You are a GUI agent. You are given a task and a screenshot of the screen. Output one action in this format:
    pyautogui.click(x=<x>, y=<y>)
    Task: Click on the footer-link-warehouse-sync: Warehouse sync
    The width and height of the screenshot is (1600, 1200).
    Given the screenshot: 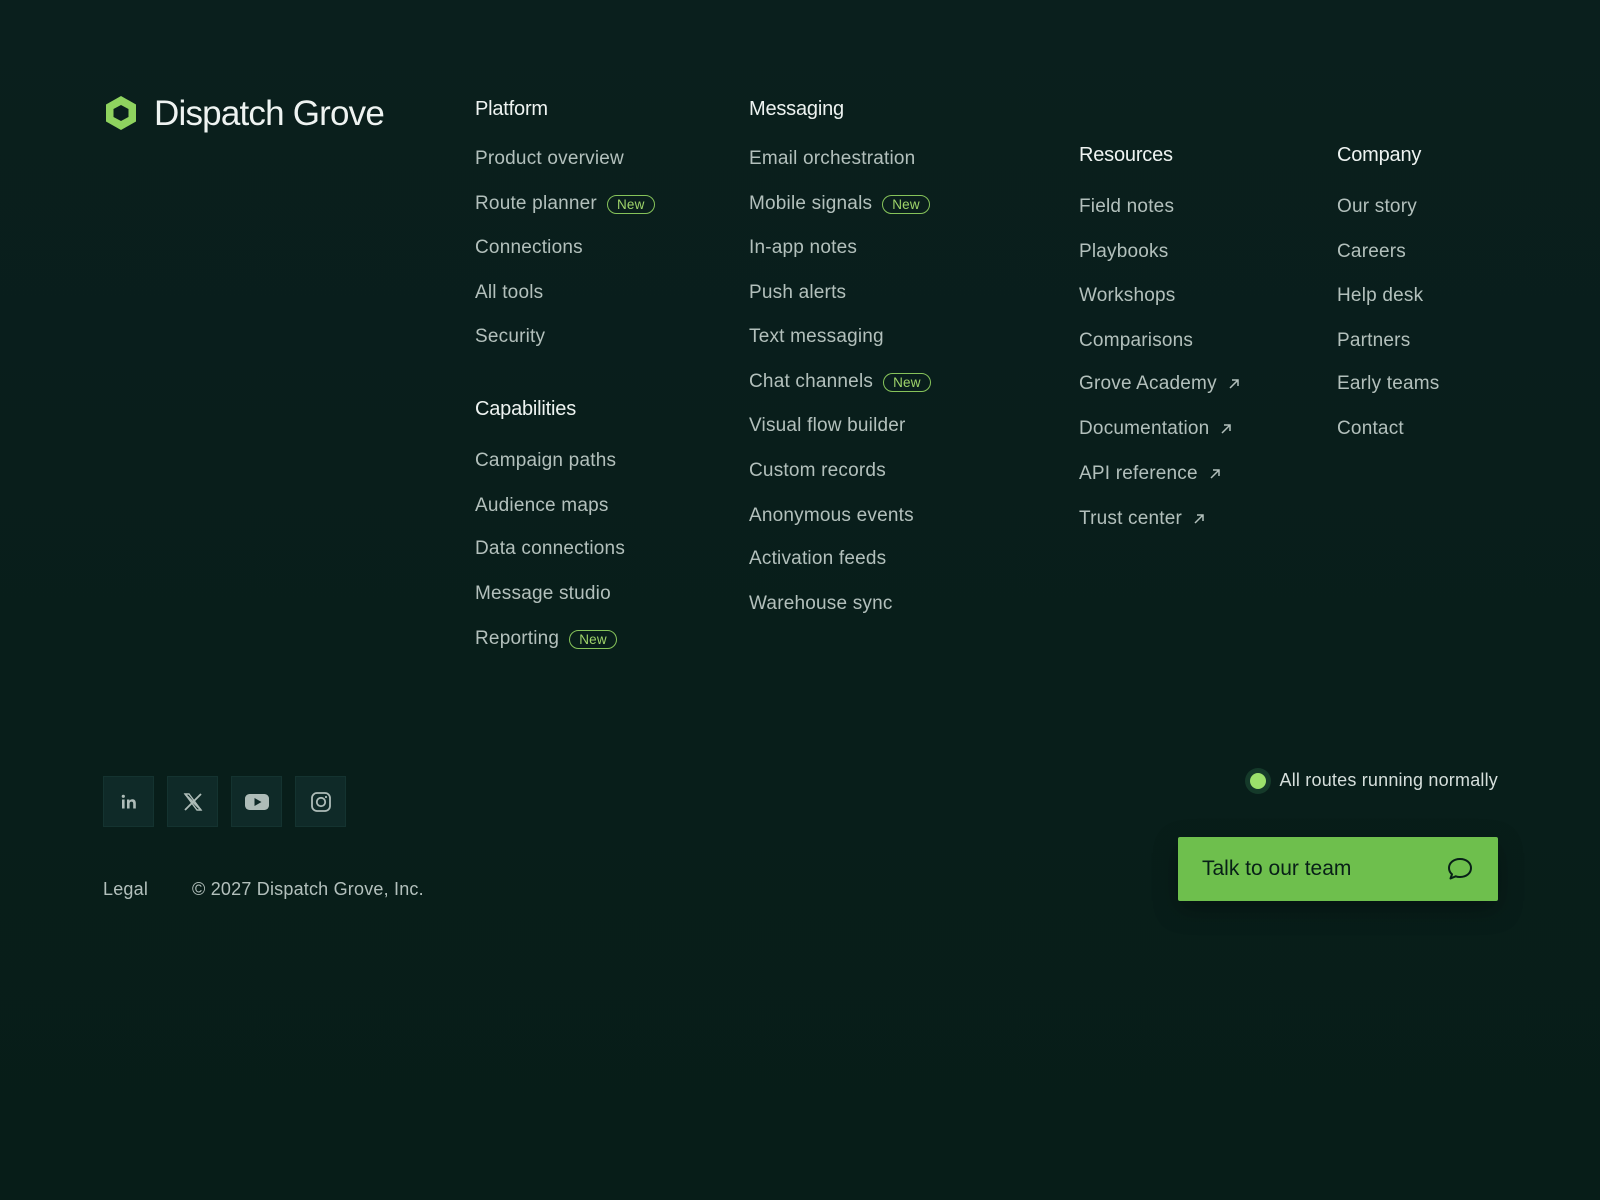 What is the action you would take?
    pyautogui.click(x=821, y=604)
    